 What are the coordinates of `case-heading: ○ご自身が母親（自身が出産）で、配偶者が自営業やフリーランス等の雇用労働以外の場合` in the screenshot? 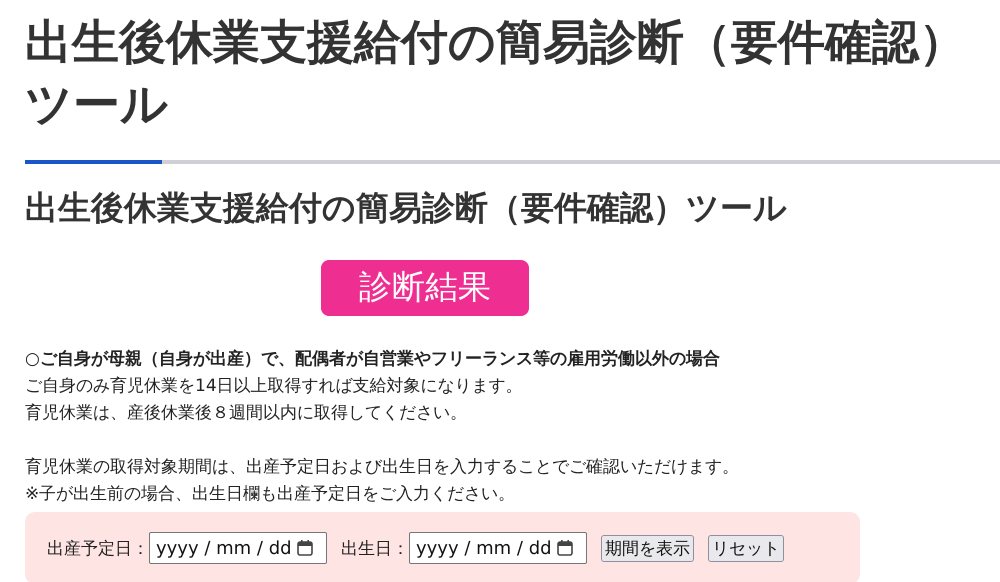 It's located at (373, 359).